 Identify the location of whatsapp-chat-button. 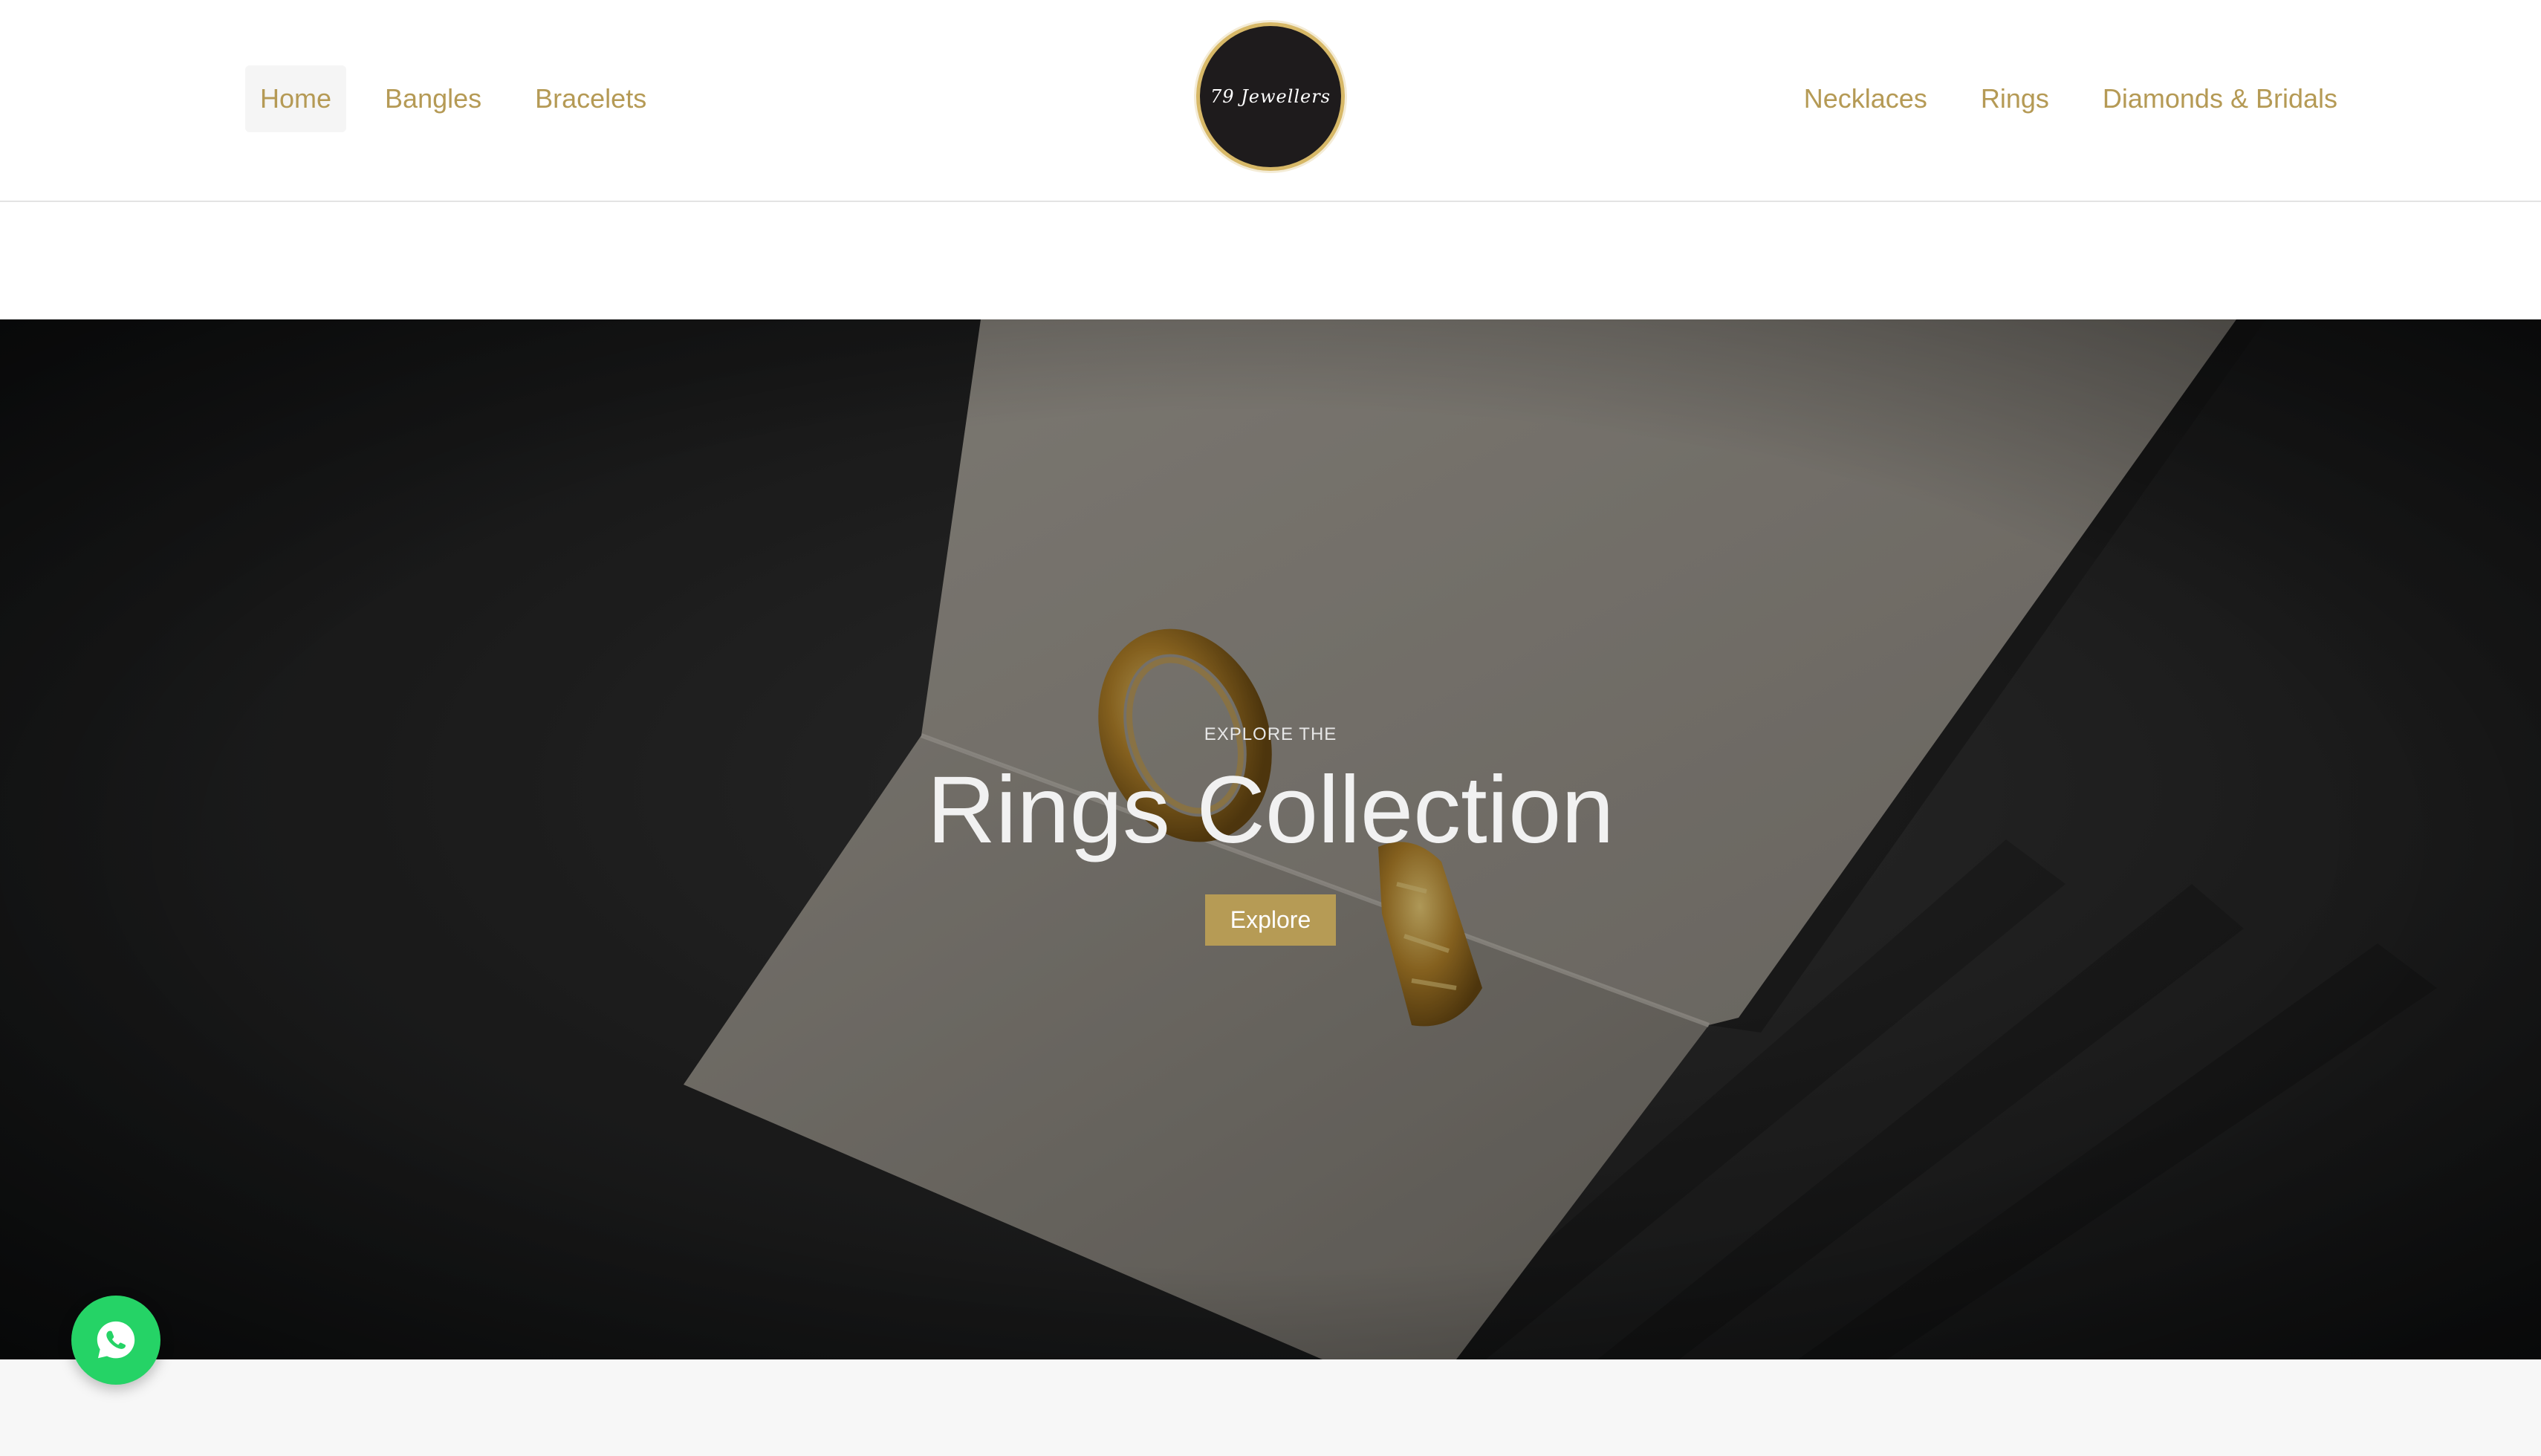
(115, 1341).